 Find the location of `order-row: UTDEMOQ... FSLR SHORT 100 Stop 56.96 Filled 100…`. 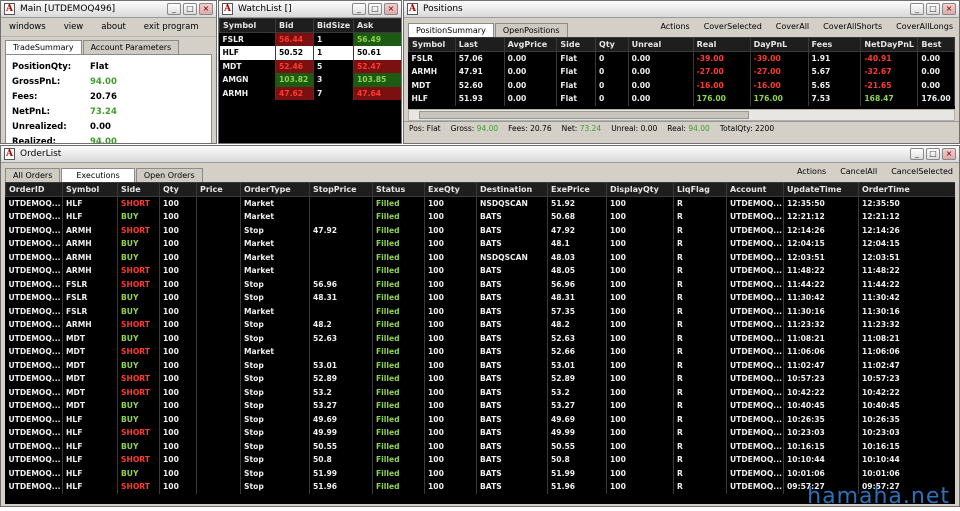

order-row: UTDEMOQ... FSLR SHORT 100 Stop 56.96 Filled 100… is located at coordinates (480, 284).